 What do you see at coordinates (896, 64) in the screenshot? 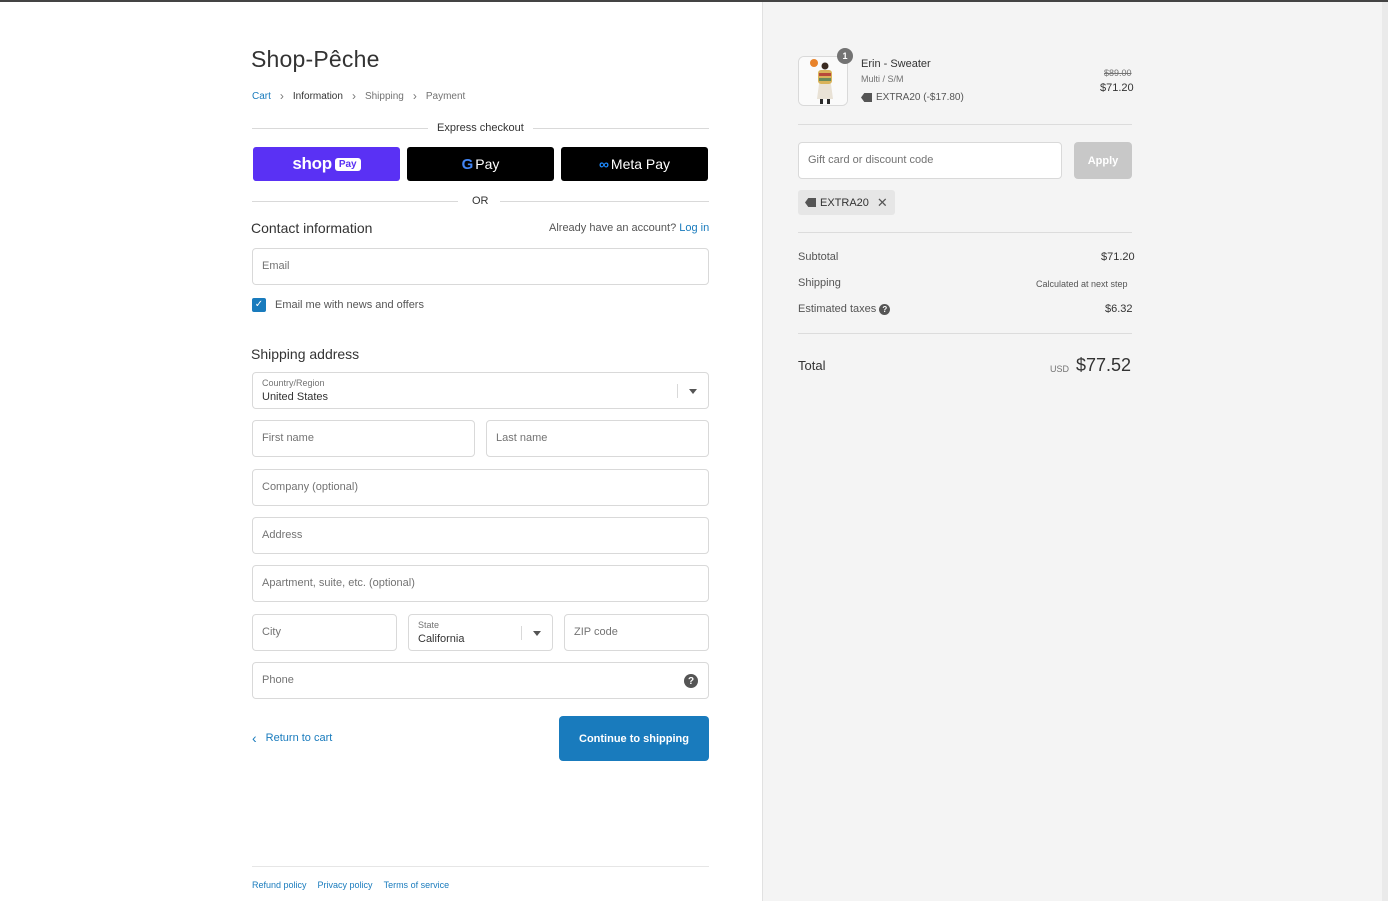
I see `product-name: Erin - Sweater` at bounding box center [896, 64].